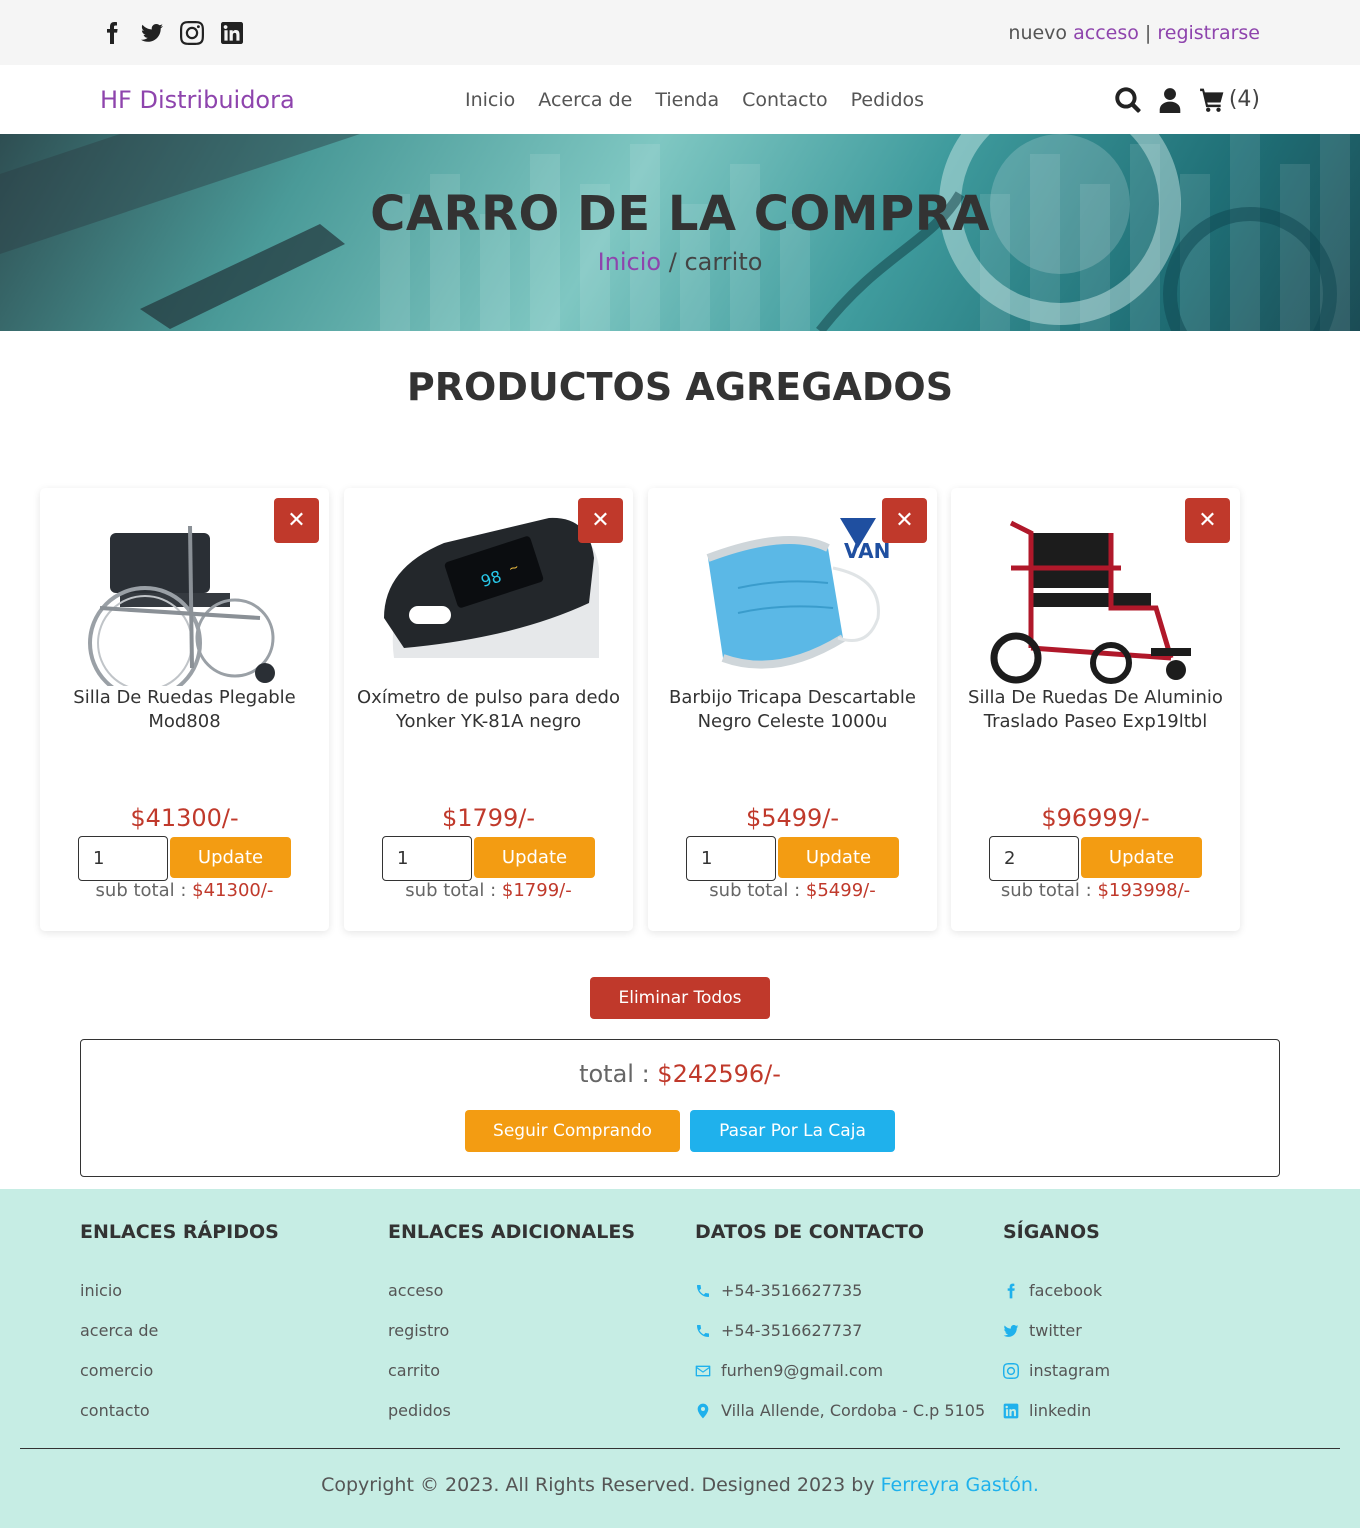 This screenshot has width=1360, height=1528. I want to click on user-icon, so click(1170, 100).